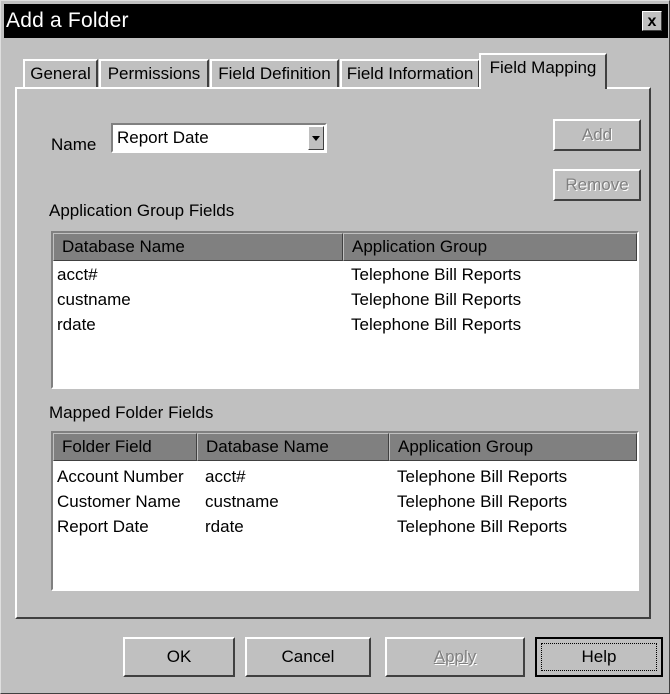 The image size is (670, 694). I want to click on column-header-folder-field: Folder Field, so click(125, 447).